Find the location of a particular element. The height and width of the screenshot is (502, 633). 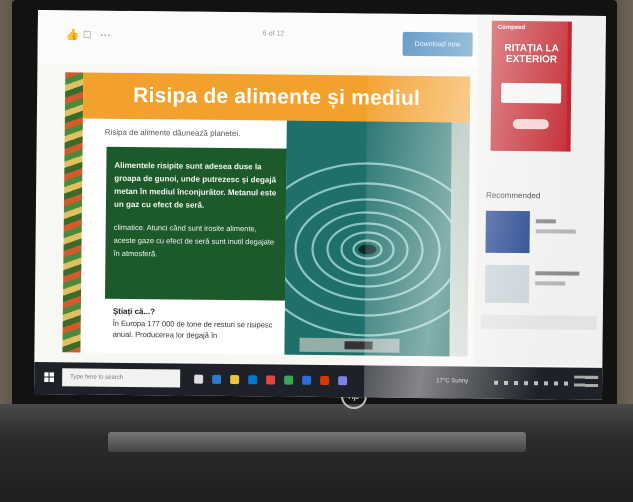

windows-taskbar: Type here to search 17°C Sunny is located at coordinates (318, 380).